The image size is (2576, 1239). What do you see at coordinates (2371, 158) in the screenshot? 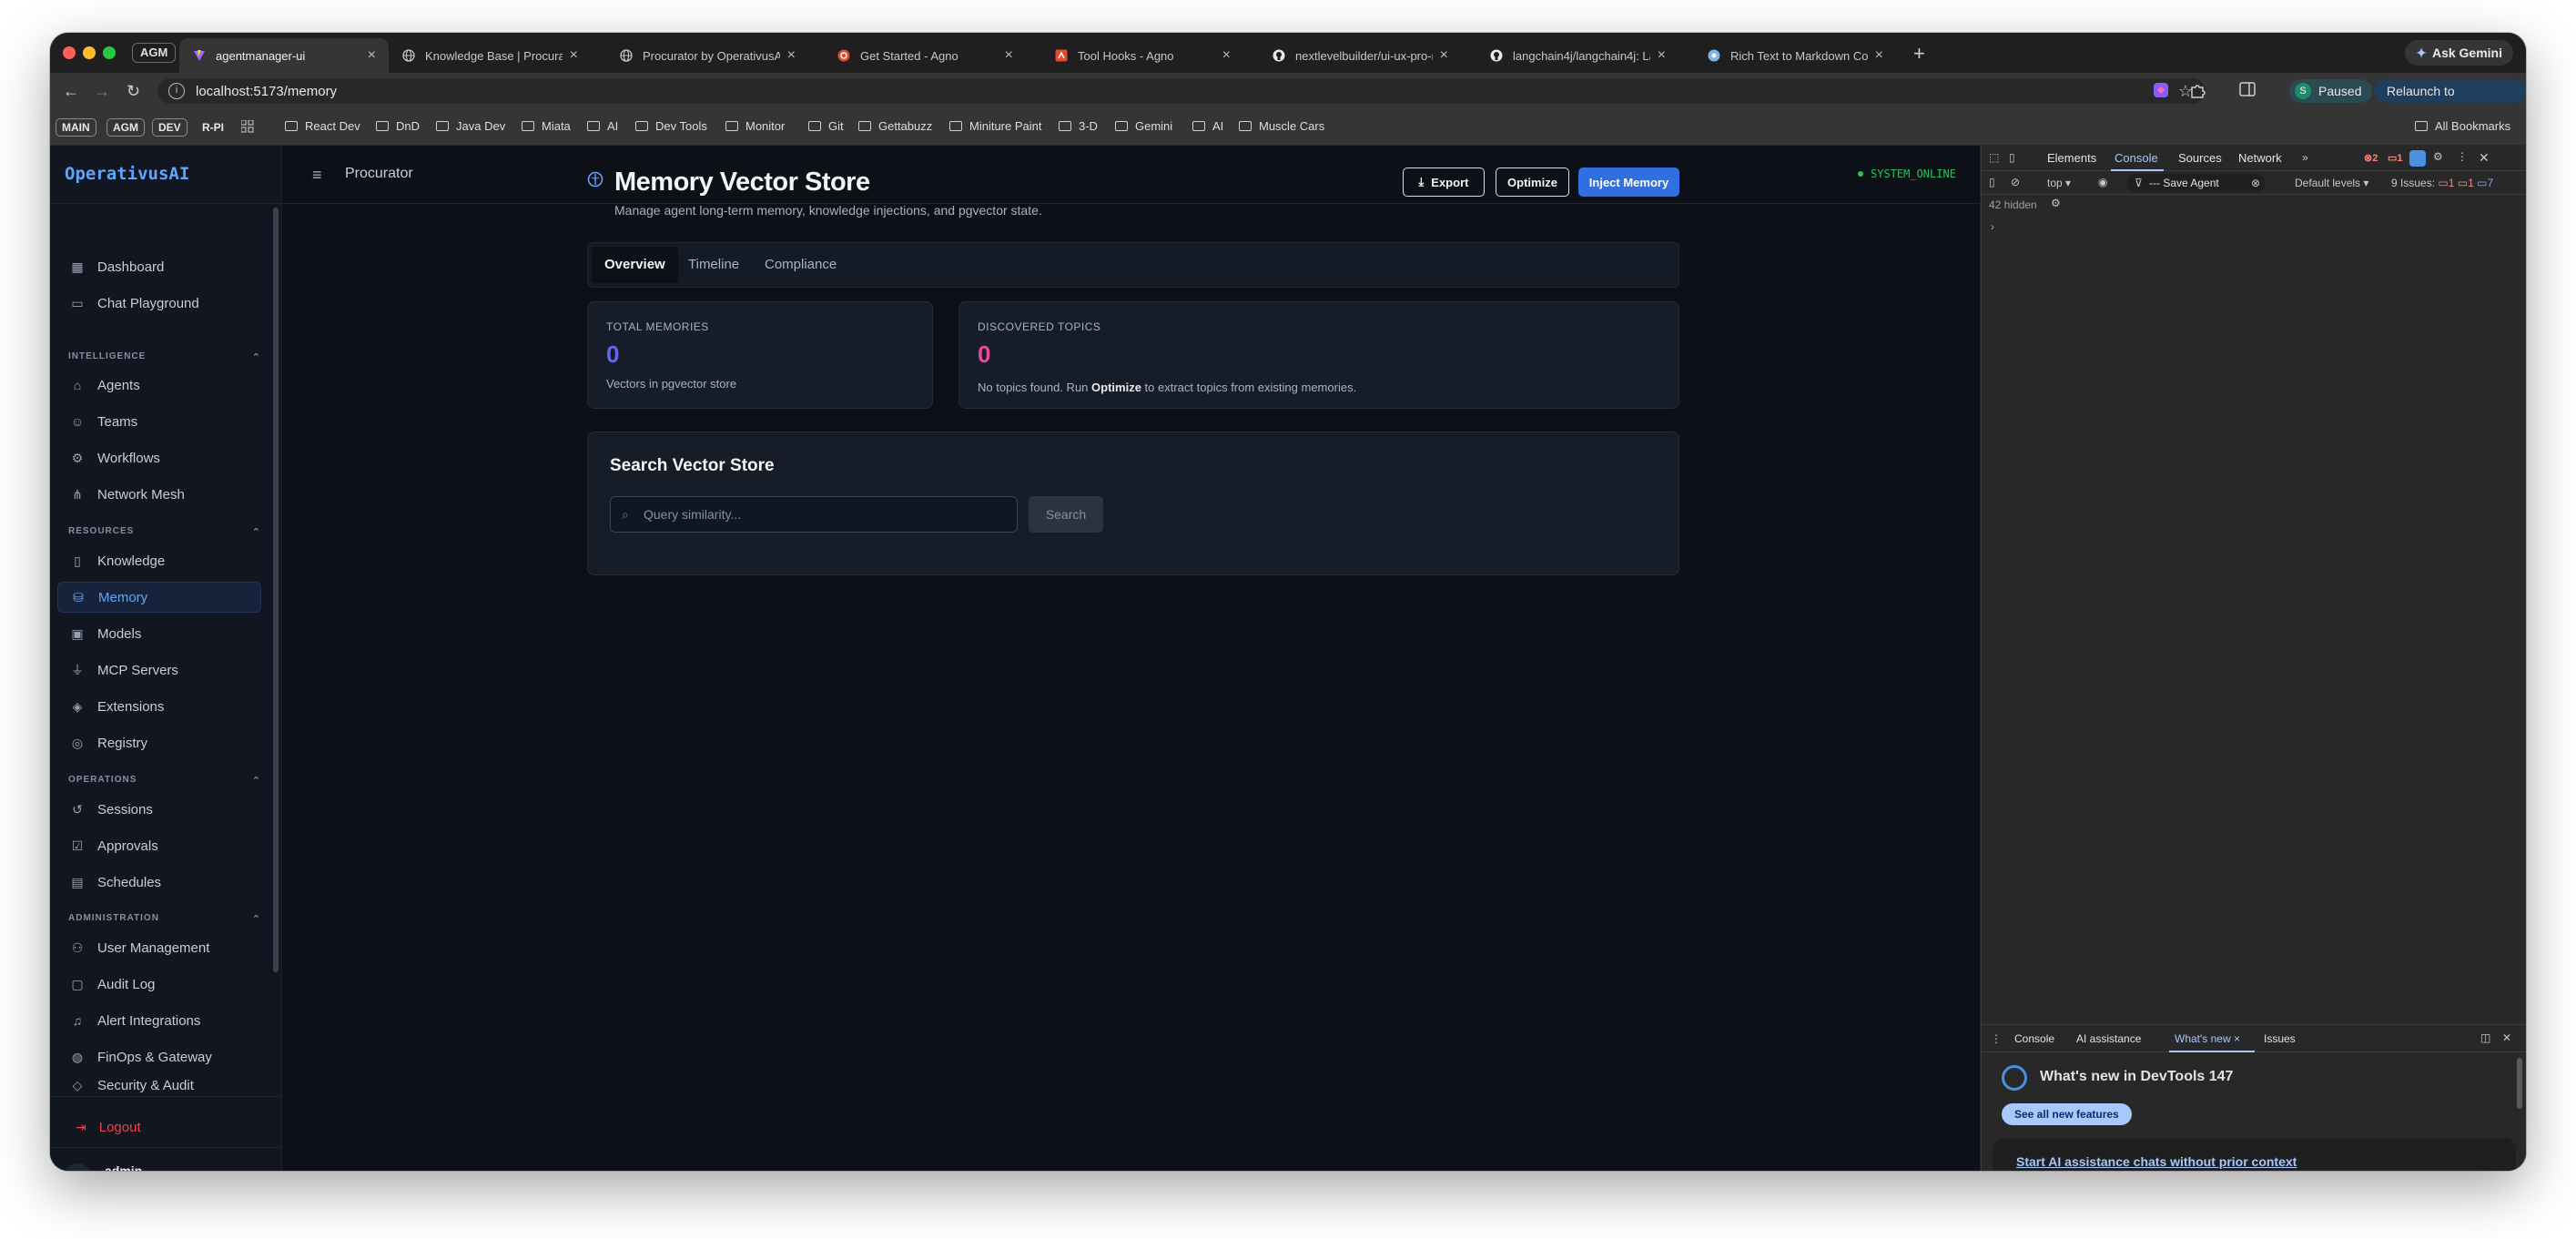
I see `error-count-badge: ⊗2` at bounding box center [2371, 158].